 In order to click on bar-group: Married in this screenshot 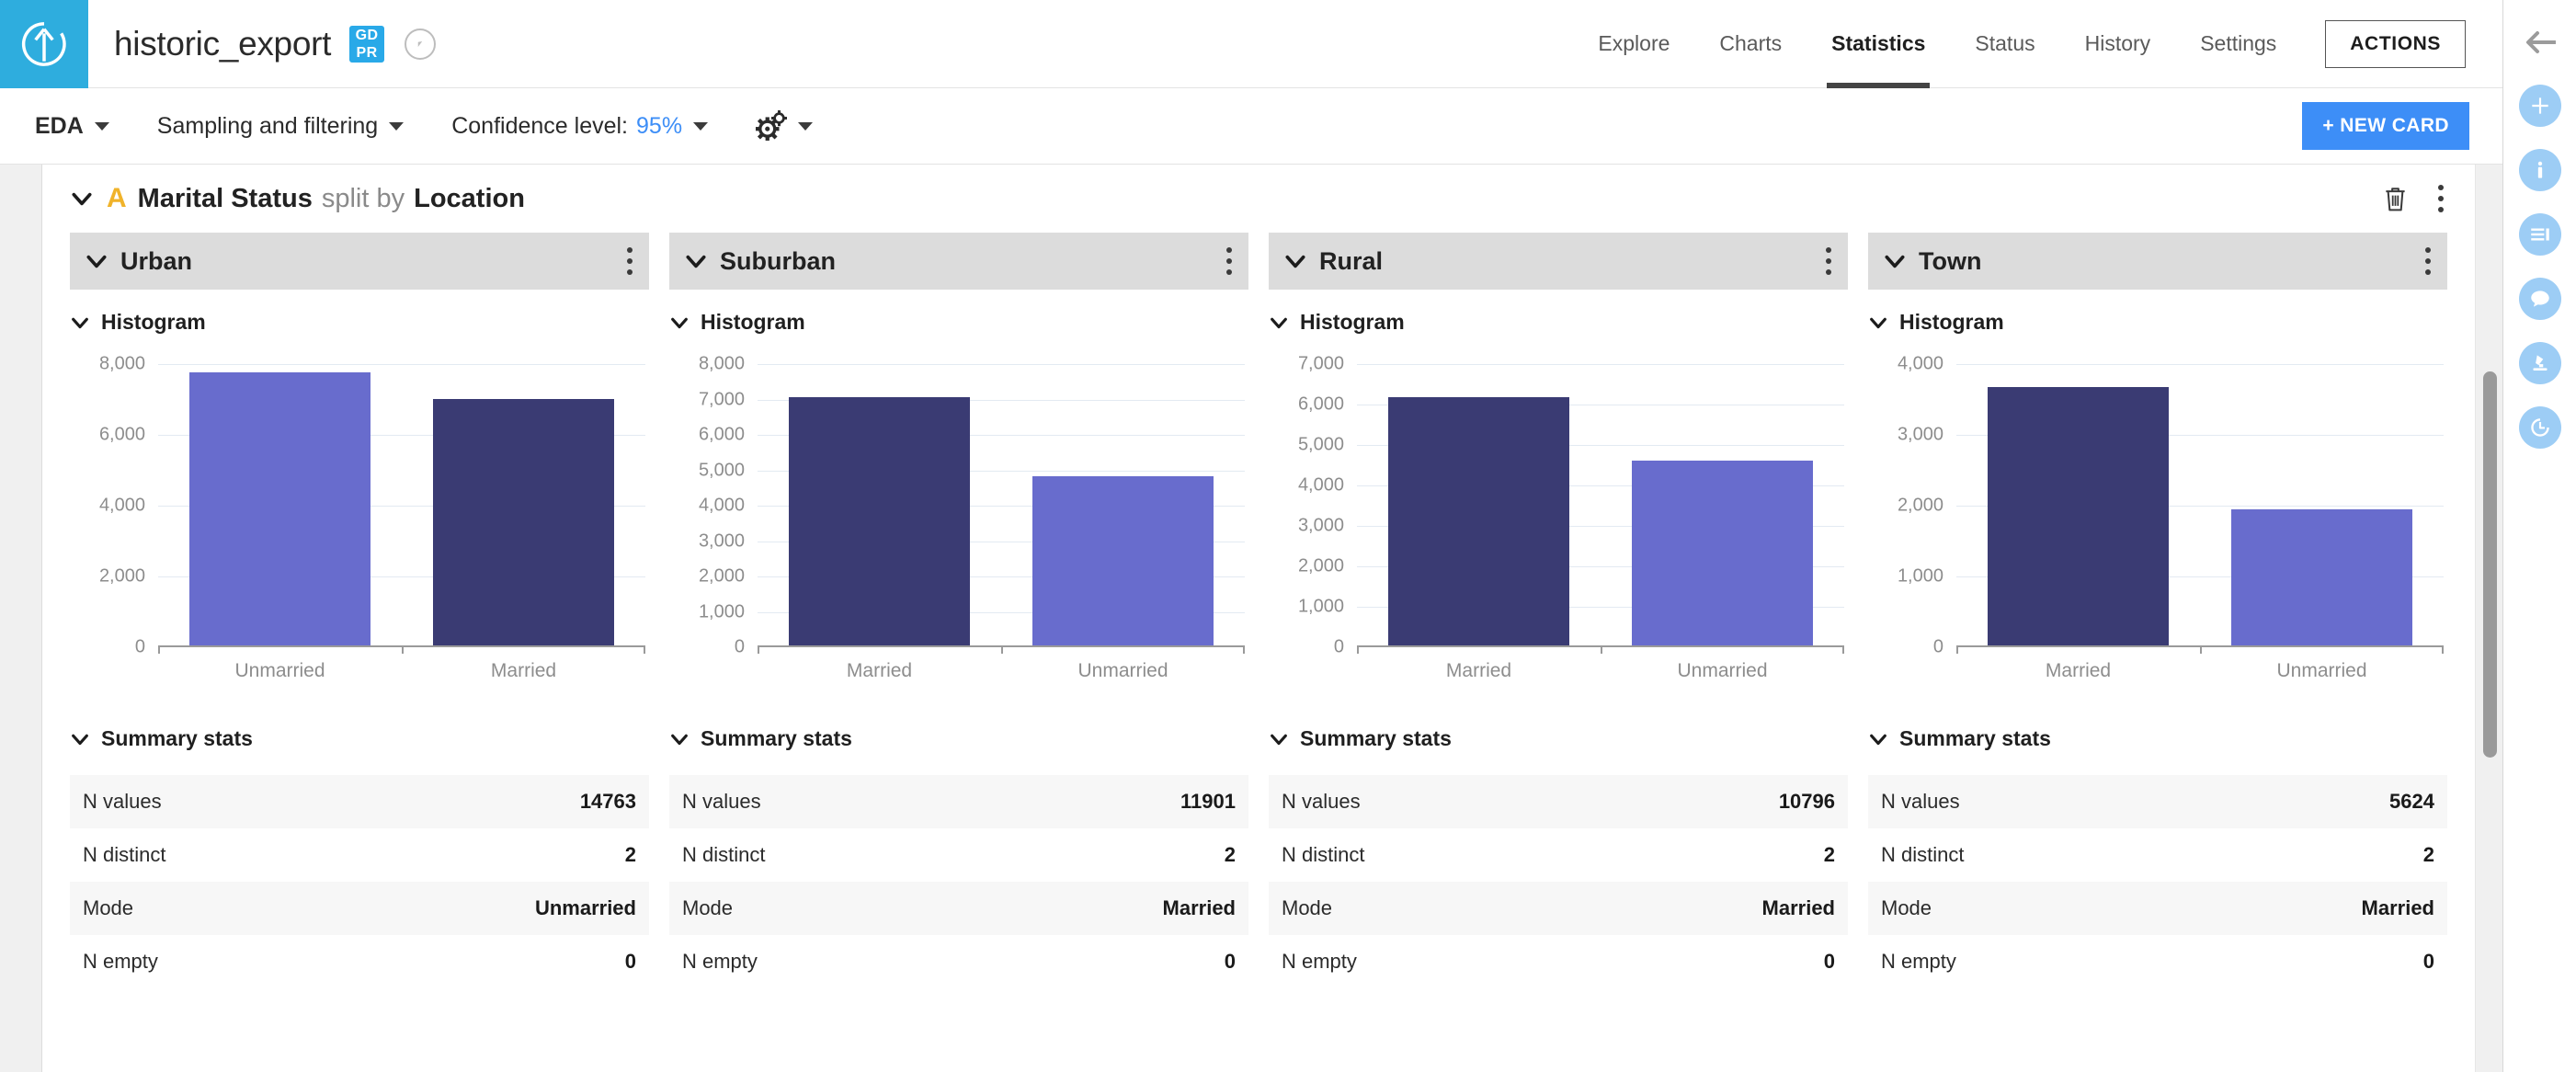, I will do `click(523, 522)`.